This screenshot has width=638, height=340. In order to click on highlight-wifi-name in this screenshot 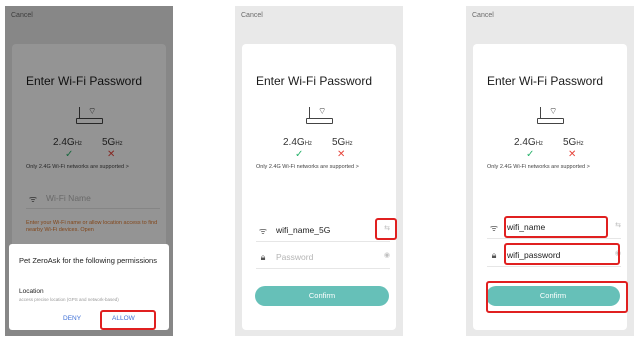, I will do `click(556, 227)`.